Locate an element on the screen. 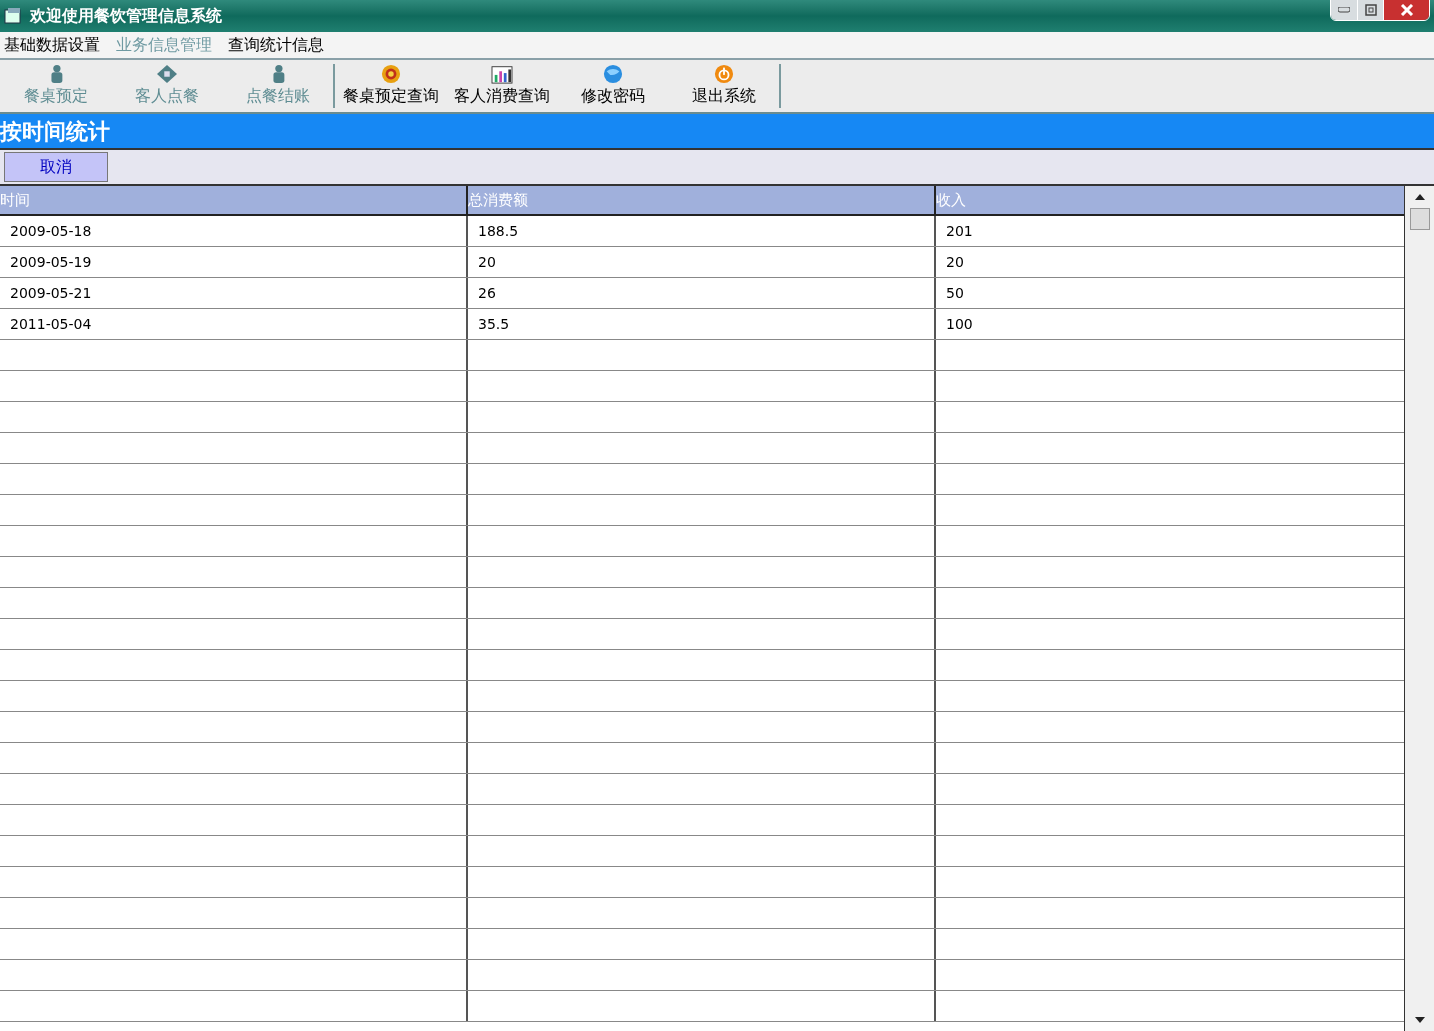 This screenshot has width=1434, height=1031. close-button is located at coordinates (1406, 10).